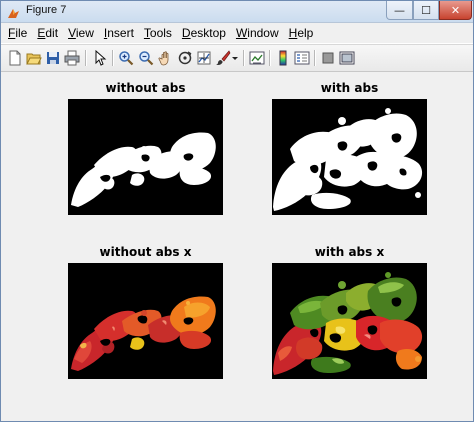  What do you see at coordinates (14, 57) in the screenshot?
I see `new-figure-icon` at bounding box center [14, 57].